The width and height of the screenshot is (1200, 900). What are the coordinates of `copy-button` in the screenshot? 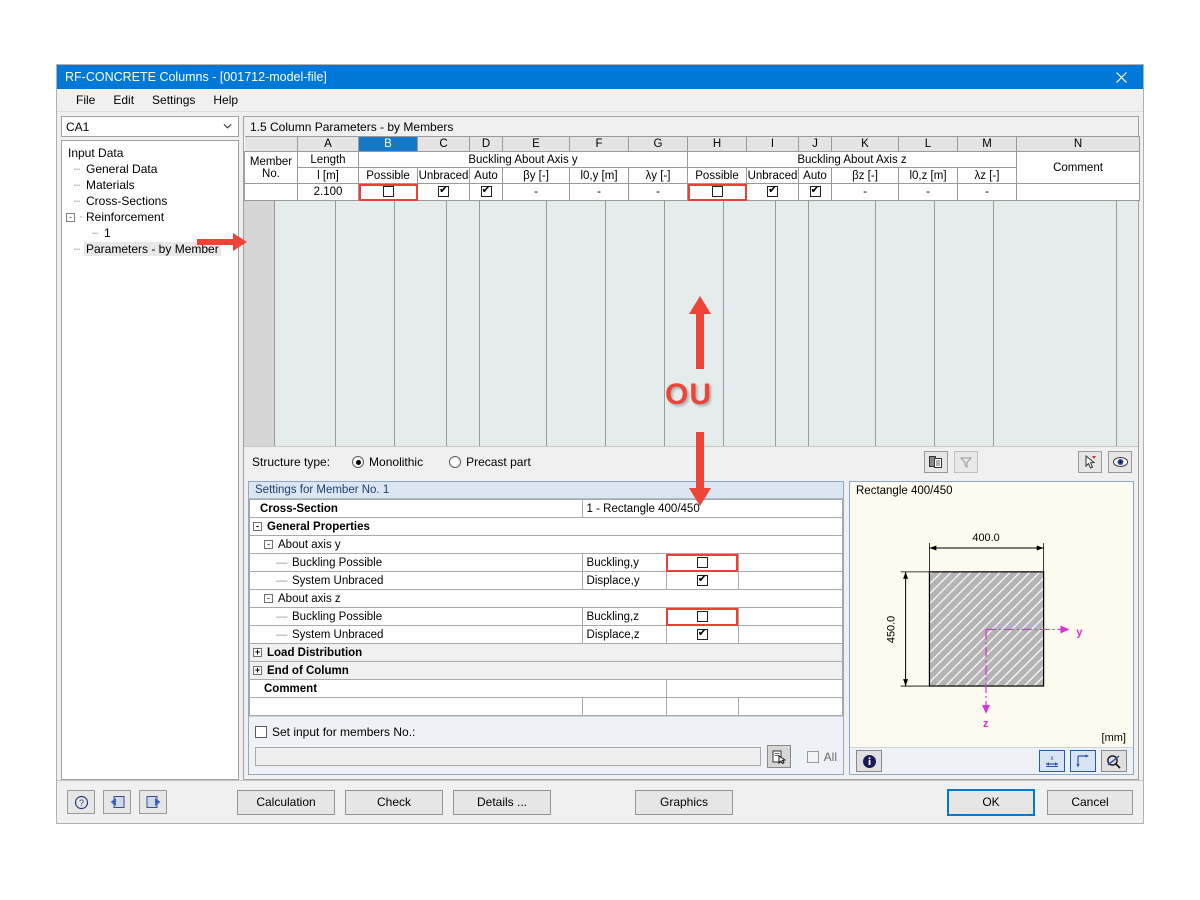 It's located at (936, 462).